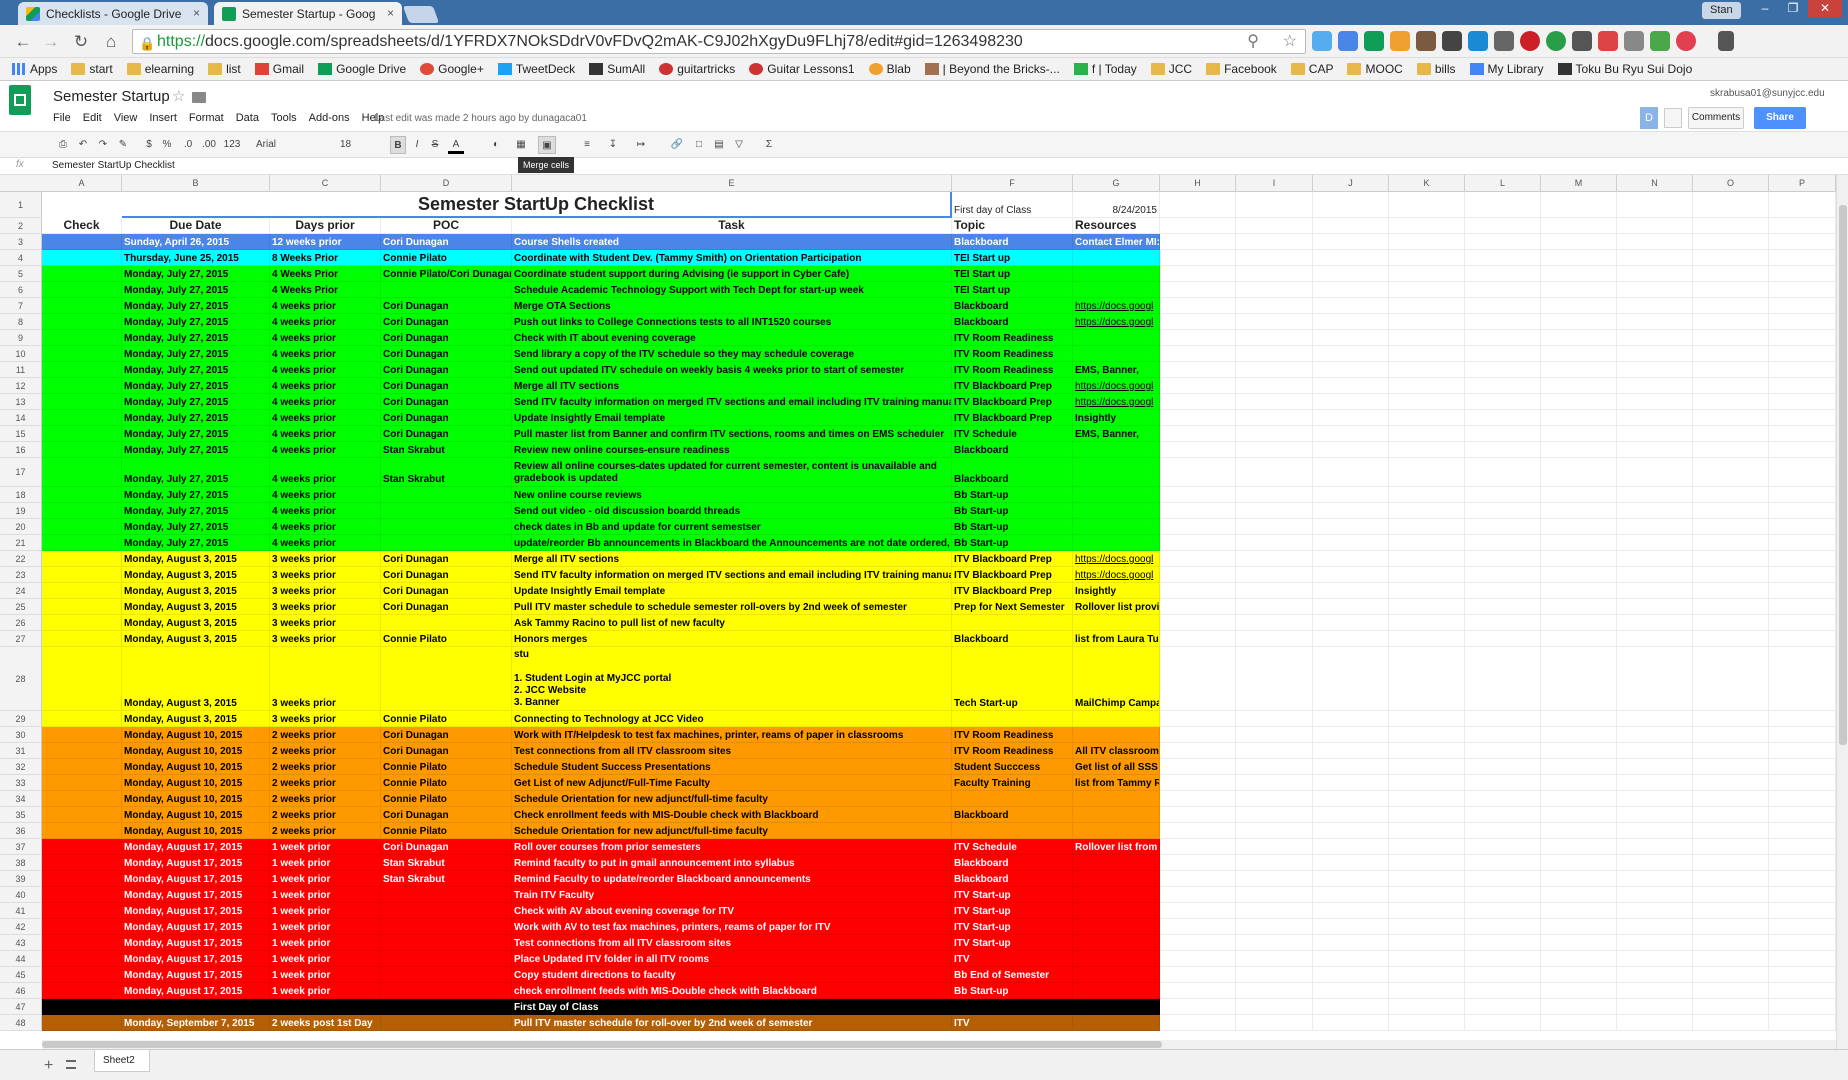 The height and width of the screenshot is (1080, 1848). I want to click on resource-cell: Contact Elmer MI:, so click(1116, 242).